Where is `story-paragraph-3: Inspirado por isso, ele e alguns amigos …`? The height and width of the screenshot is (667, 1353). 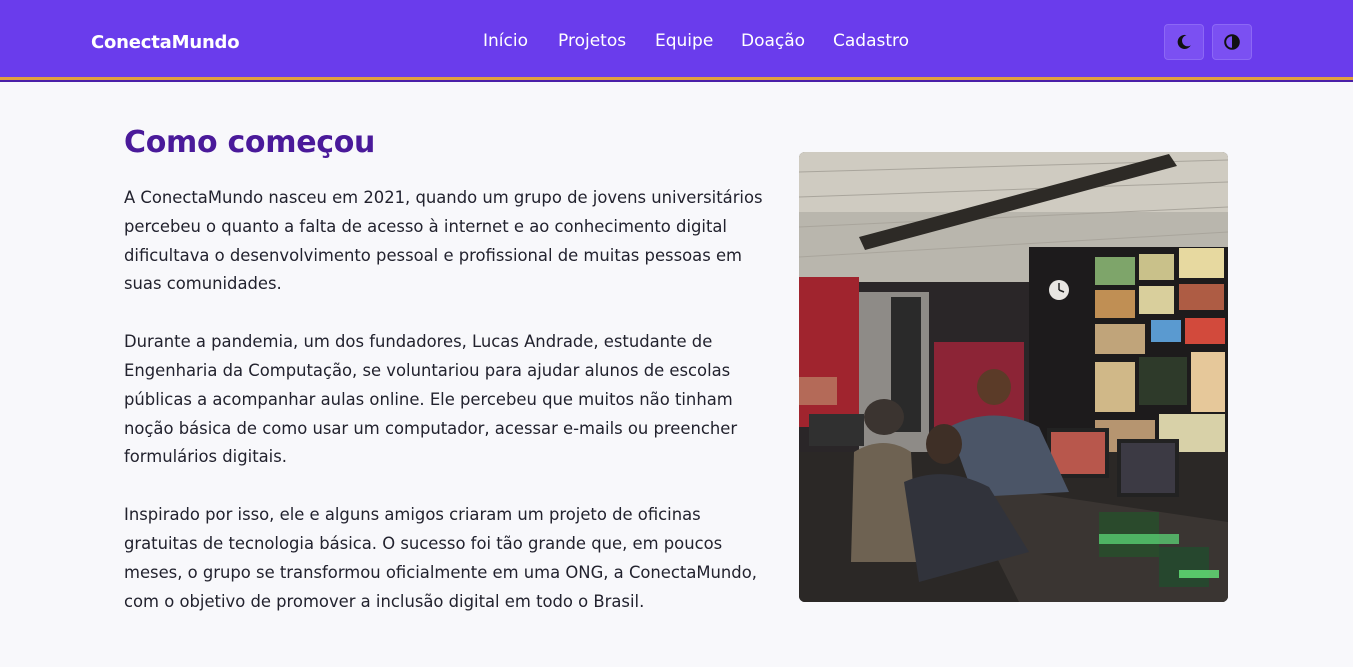
story-paragraph-3: Inspirado por isso, ele e alguns amigos … is located at coordinates (440, 558).